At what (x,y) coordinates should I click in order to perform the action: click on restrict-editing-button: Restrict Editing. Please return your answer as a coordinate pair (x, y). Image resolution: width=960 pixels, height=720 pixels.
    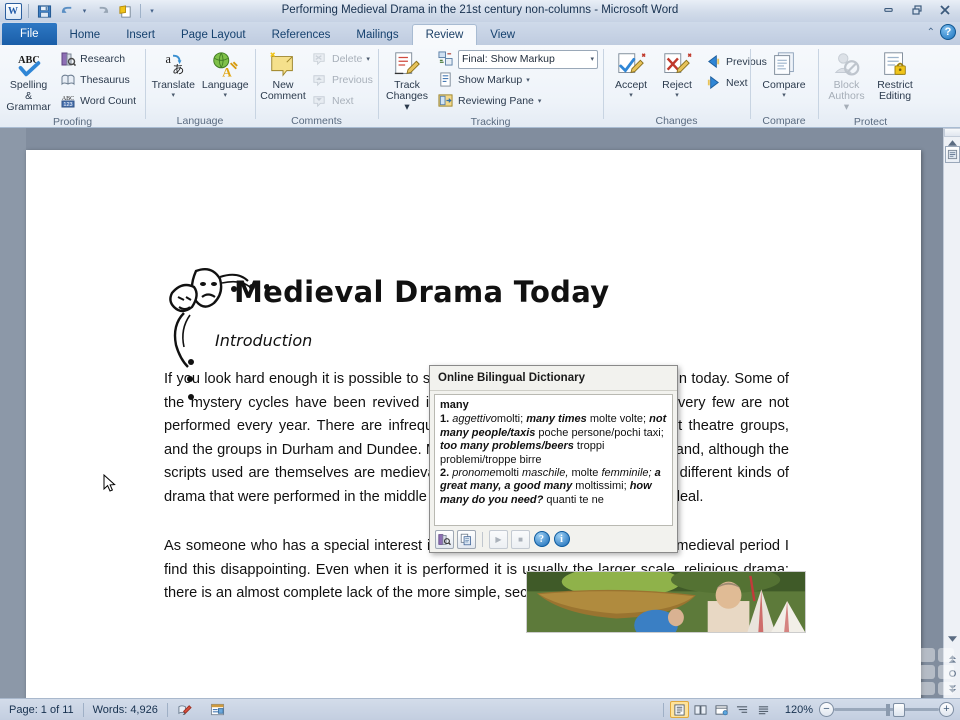
    Looking at the image, I should click on (895, 76).